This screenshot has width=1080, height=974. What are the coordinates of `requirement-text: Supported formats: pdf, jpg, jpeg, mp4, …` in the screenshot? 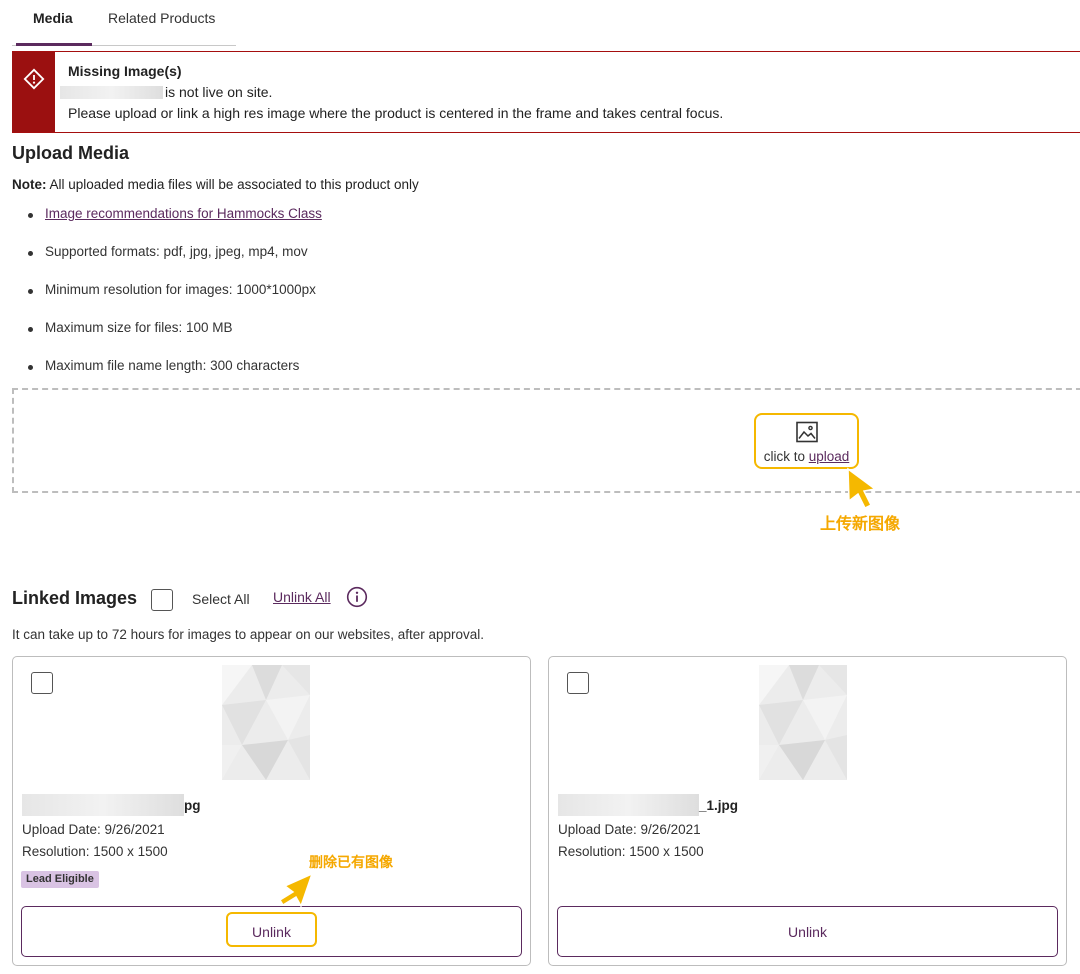 It's located at (176, 251).